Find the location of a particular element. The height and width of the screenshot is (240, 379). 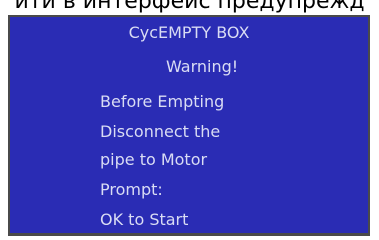

top-caption-text: ити в интерфейс предупрежд is located at coordinates (189, 7).